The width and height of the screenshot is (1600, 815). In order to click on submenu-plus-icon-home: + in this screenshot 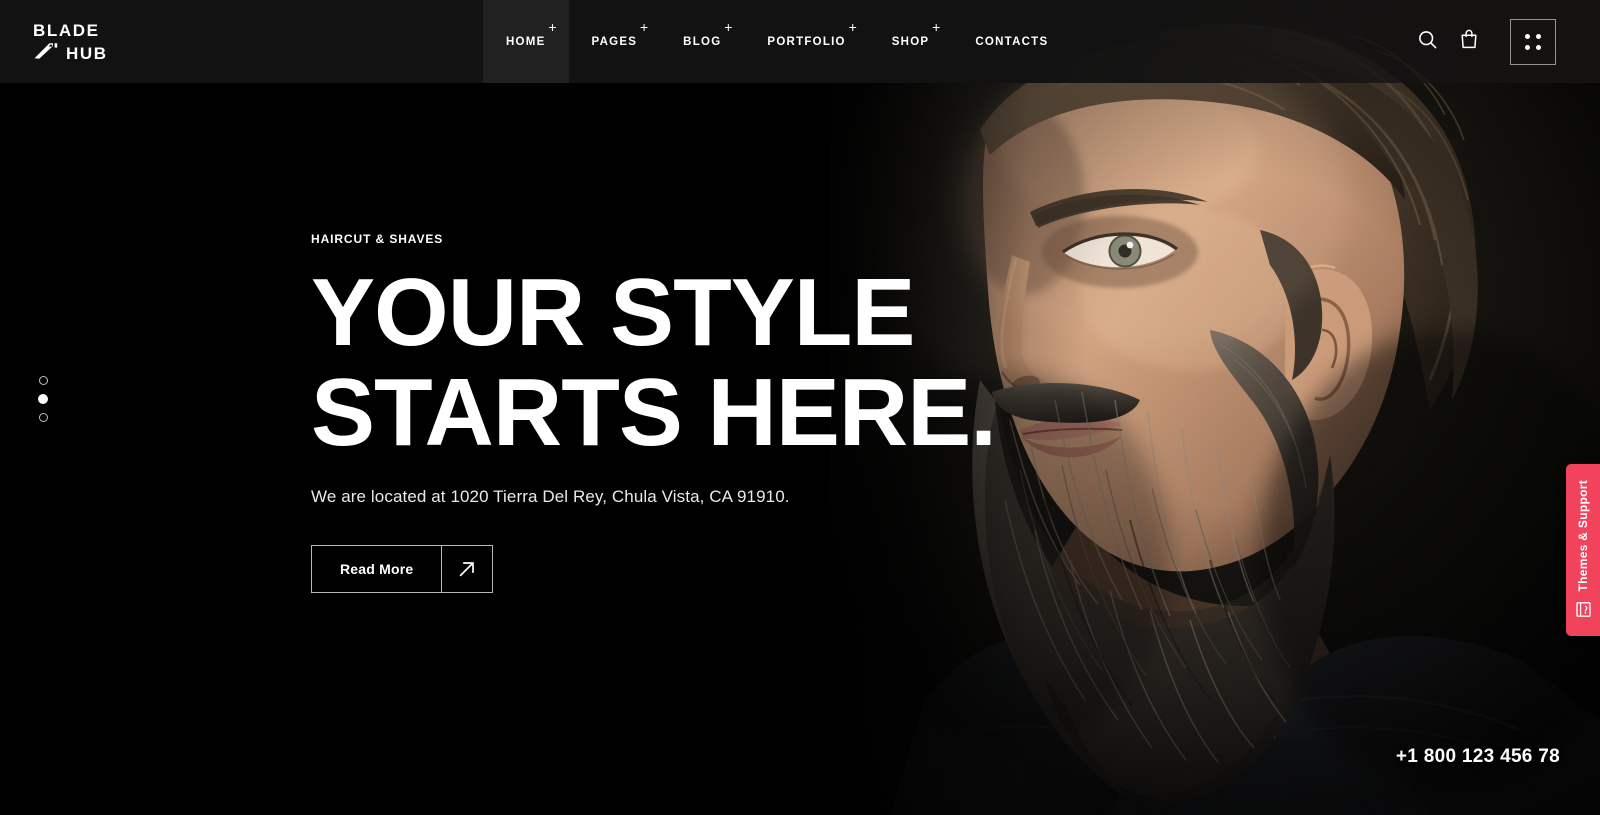, I will do `click(552, 27)`.